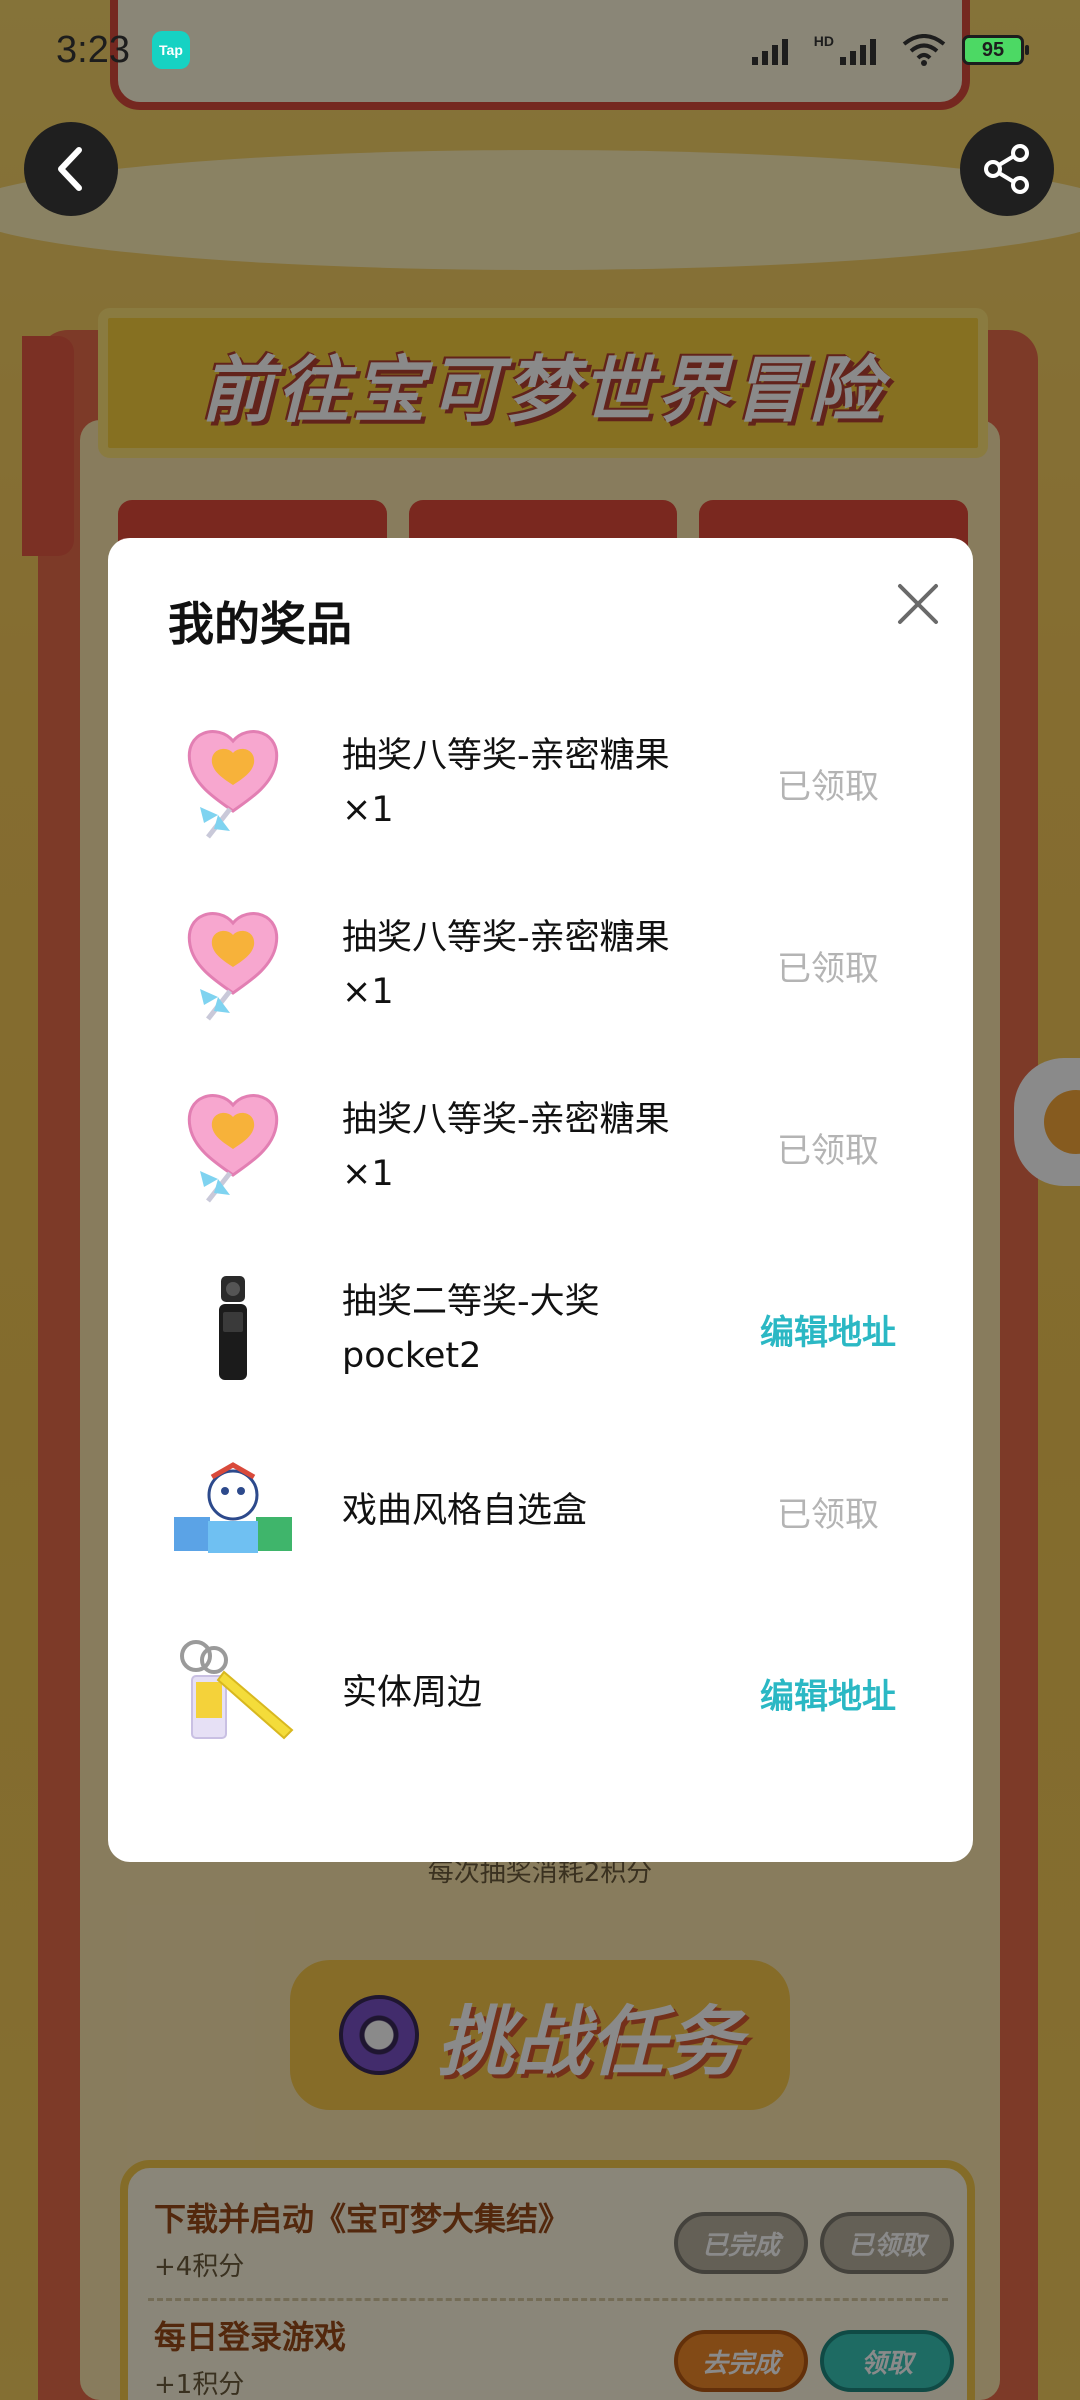  I want to click on prize-item: 戏曲风格自选盒 已领取, so click(548, 1511).